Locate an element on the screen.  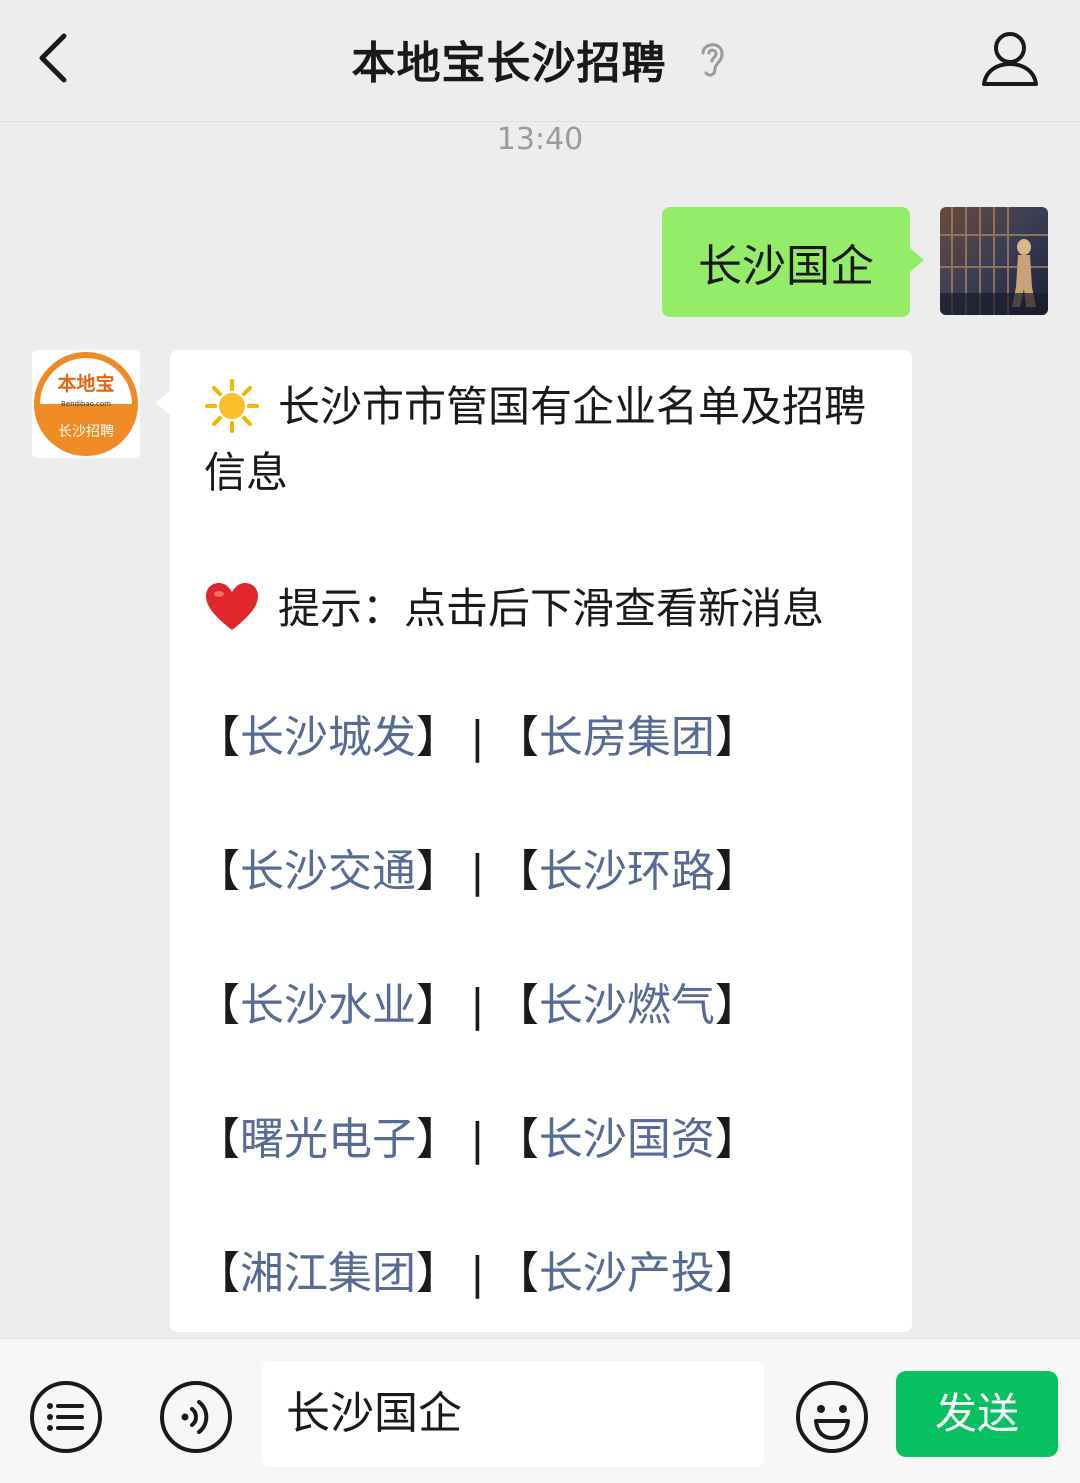
company-link: 长沙交通 is located at coordinates (328, 871).